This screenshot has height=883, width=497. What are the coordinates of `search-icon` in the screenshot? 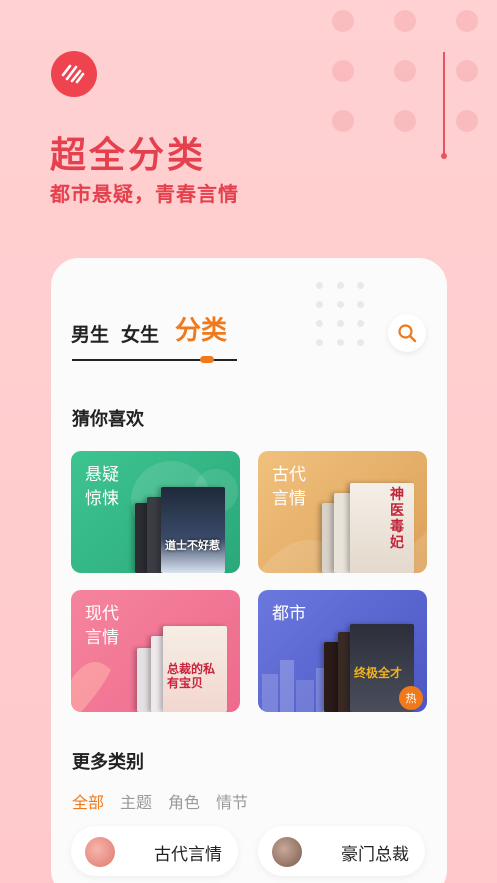 It's located at (407, 333).